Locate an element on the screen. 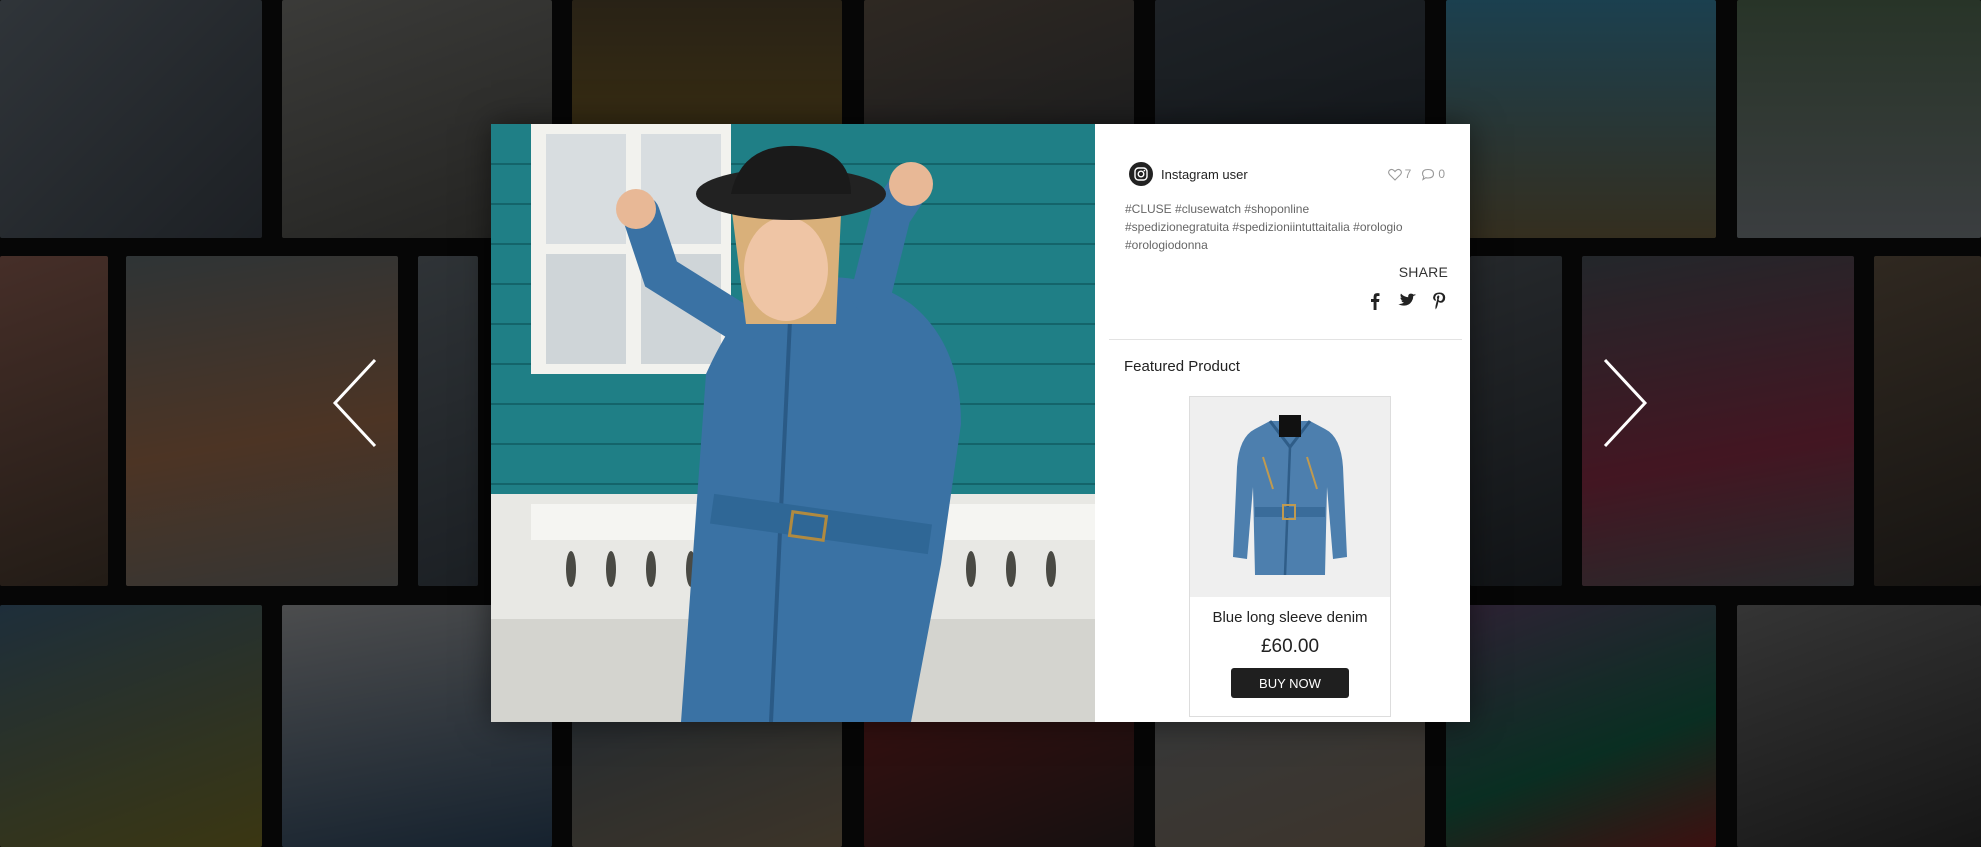 This screenshot has width=1981, height=847. share-label: SHARE is located at coordinates (1423, 272).